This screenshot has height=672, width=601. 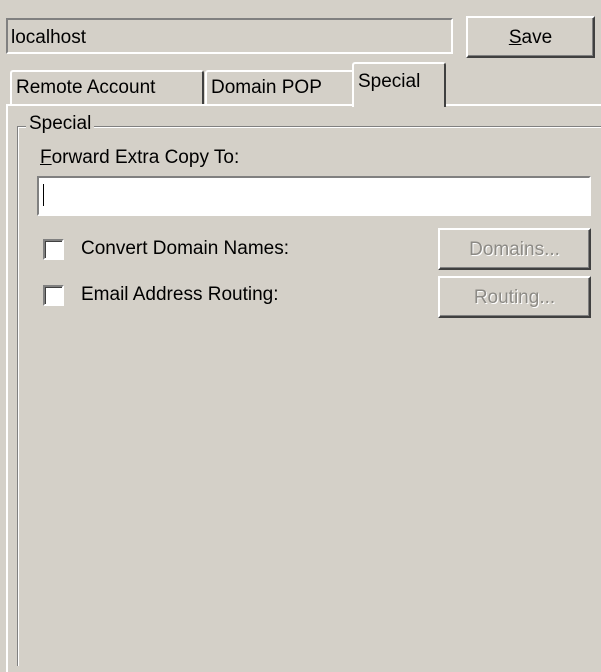 What do you see at coordinates (515, 37) in the screenshot?
I see `save-accelerator: S` at bounding box center [515, 37].